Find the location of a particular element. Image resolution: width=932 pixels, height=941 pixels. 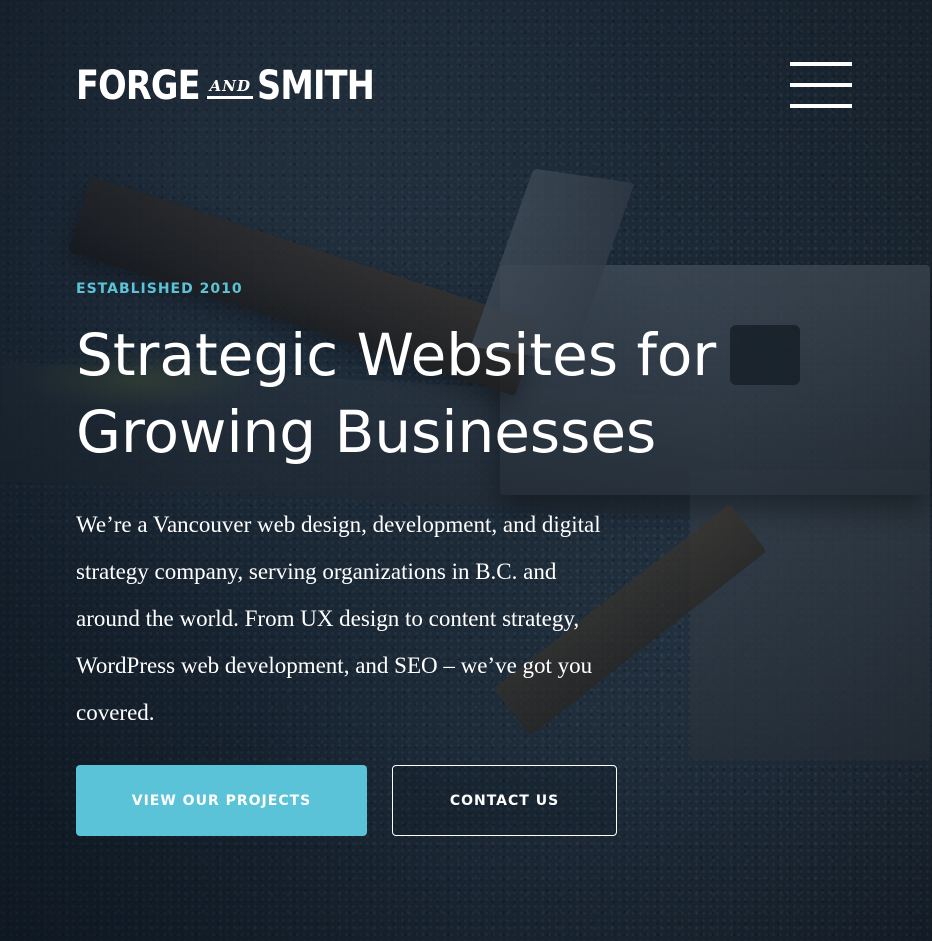

logo-ampersand: AND is located at coordinates (230, 87).